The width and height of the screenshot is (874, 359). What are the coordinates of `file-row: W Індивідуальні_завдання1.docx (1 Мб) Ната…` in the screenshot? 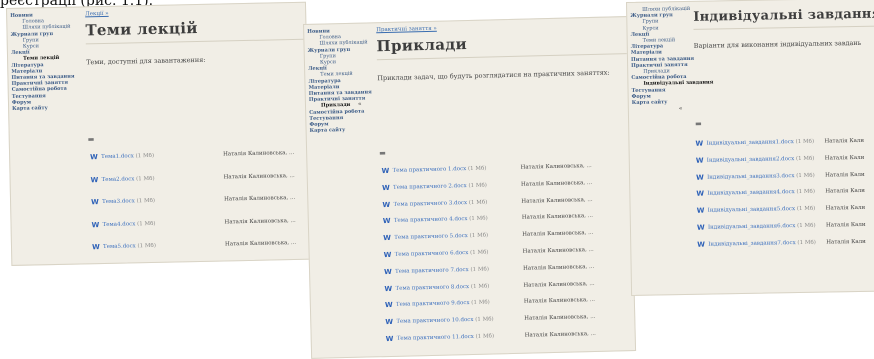 It's located at (779, 142).